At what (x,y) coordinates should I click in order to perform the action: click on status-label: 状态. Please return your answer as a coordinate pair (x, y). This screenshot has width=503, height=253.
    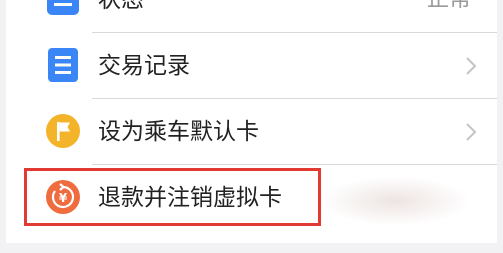
    Looking at the image, I should click on (121, 6).